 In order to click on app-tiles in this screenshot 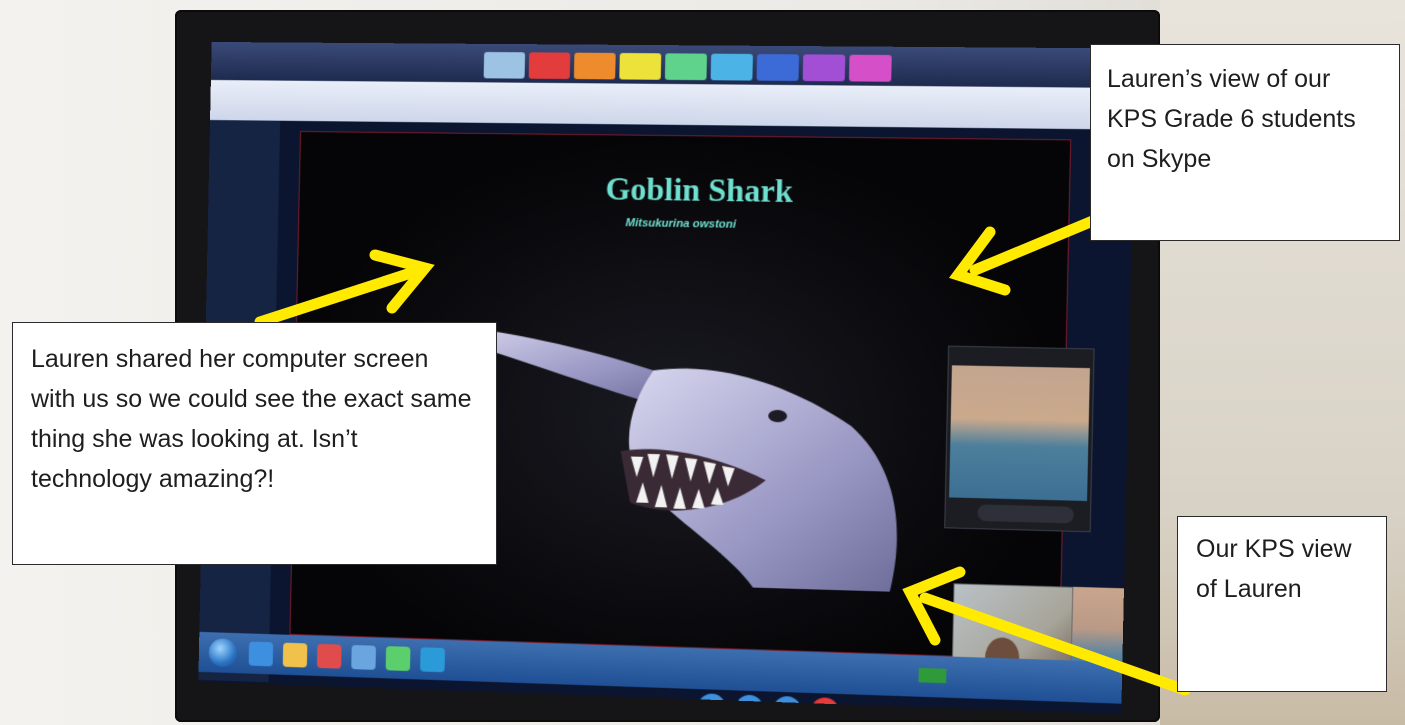, I will do `click(687, 66)`.